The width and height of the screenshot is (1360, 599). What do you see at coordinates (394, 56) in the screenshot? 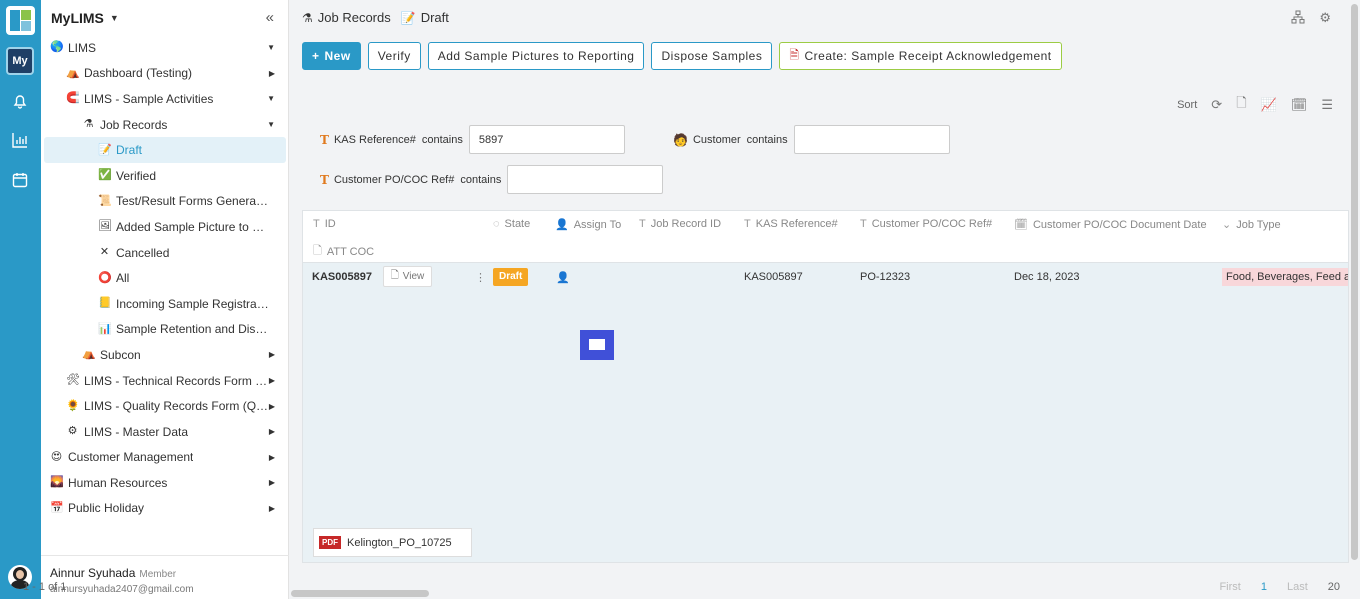
I see `verify-button: Verify` at bounding box center [394, 56].